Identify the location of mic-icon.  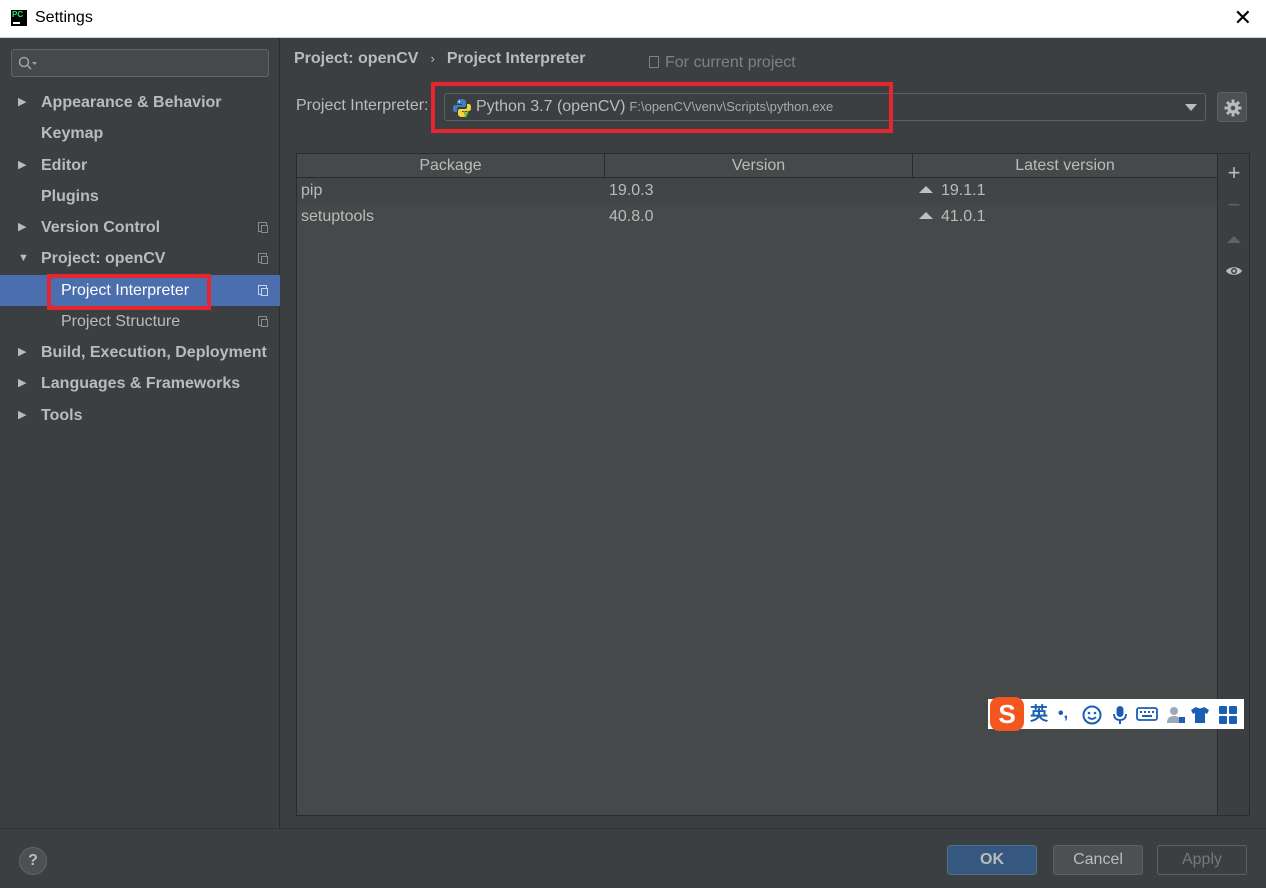
(1120, 715).